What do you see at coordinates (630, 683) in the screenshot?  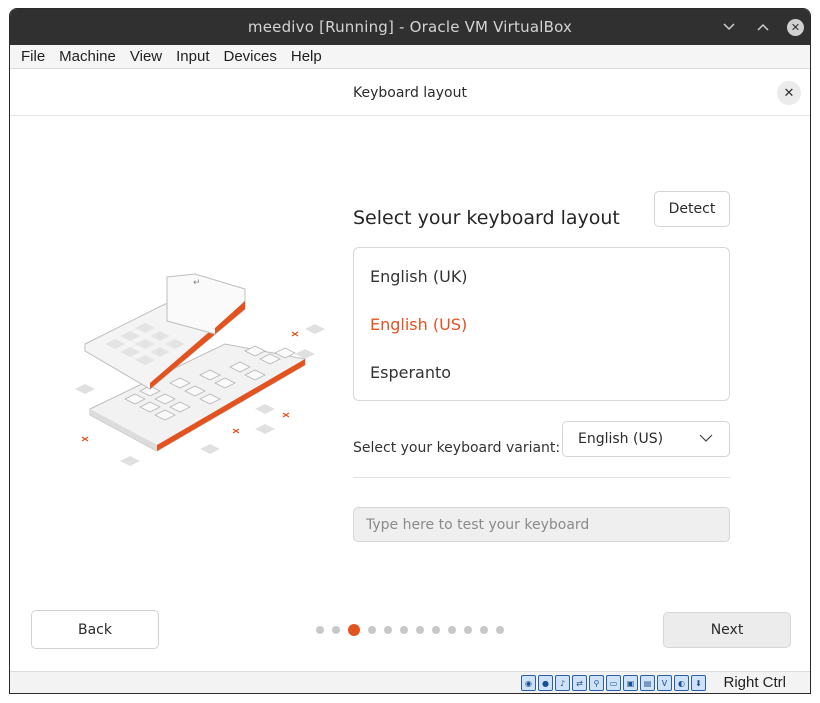 I see `display-icon: ▣` at bounding box center [630, 683].